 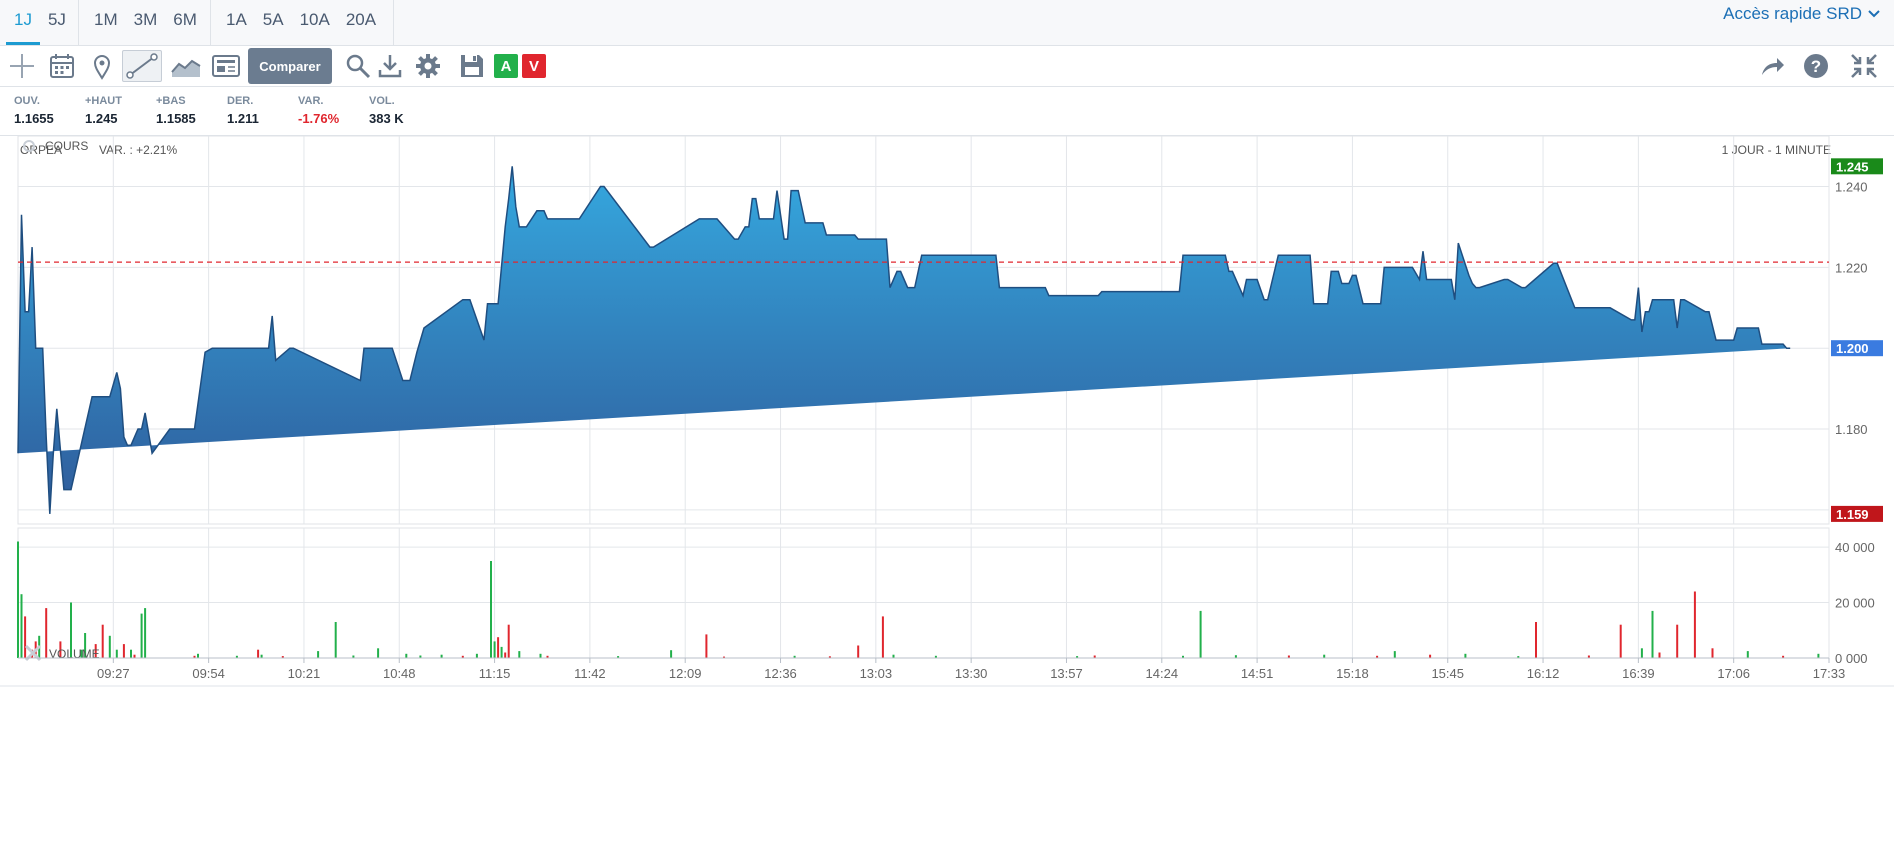 What do you see at coordinates (101, 118) in the screenshot?
I see `stat-value: 1.245` at bounding box center [101, 118].